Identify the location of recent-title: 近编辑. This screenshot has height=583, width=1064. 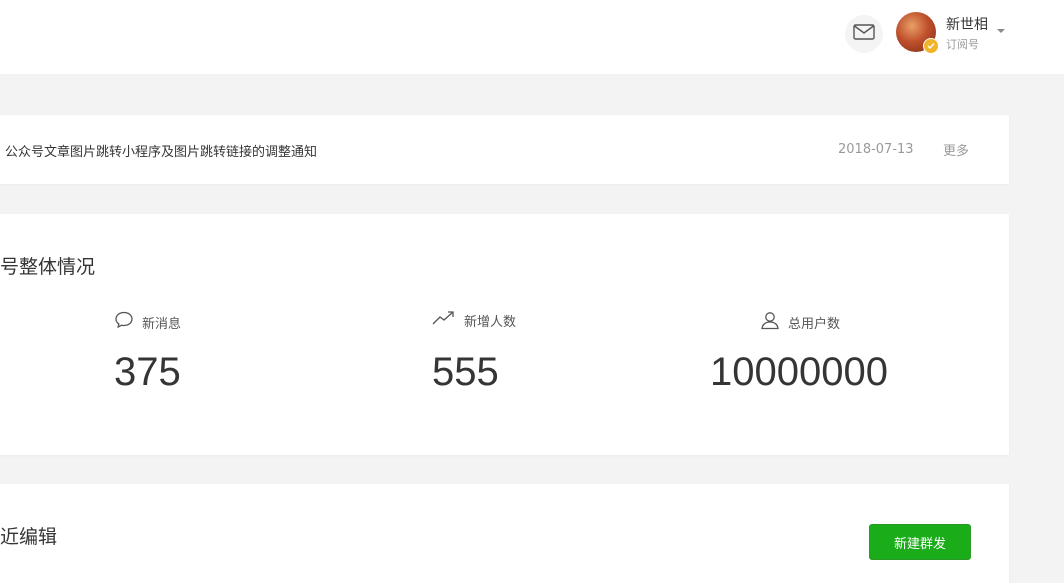
(29, 537).